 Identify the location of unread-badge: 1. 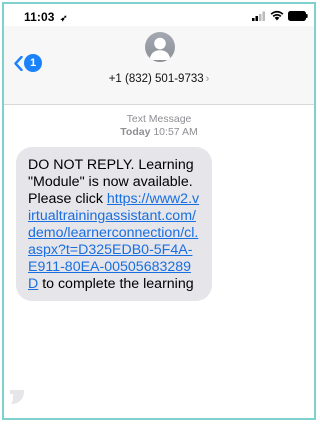
(33, 63).